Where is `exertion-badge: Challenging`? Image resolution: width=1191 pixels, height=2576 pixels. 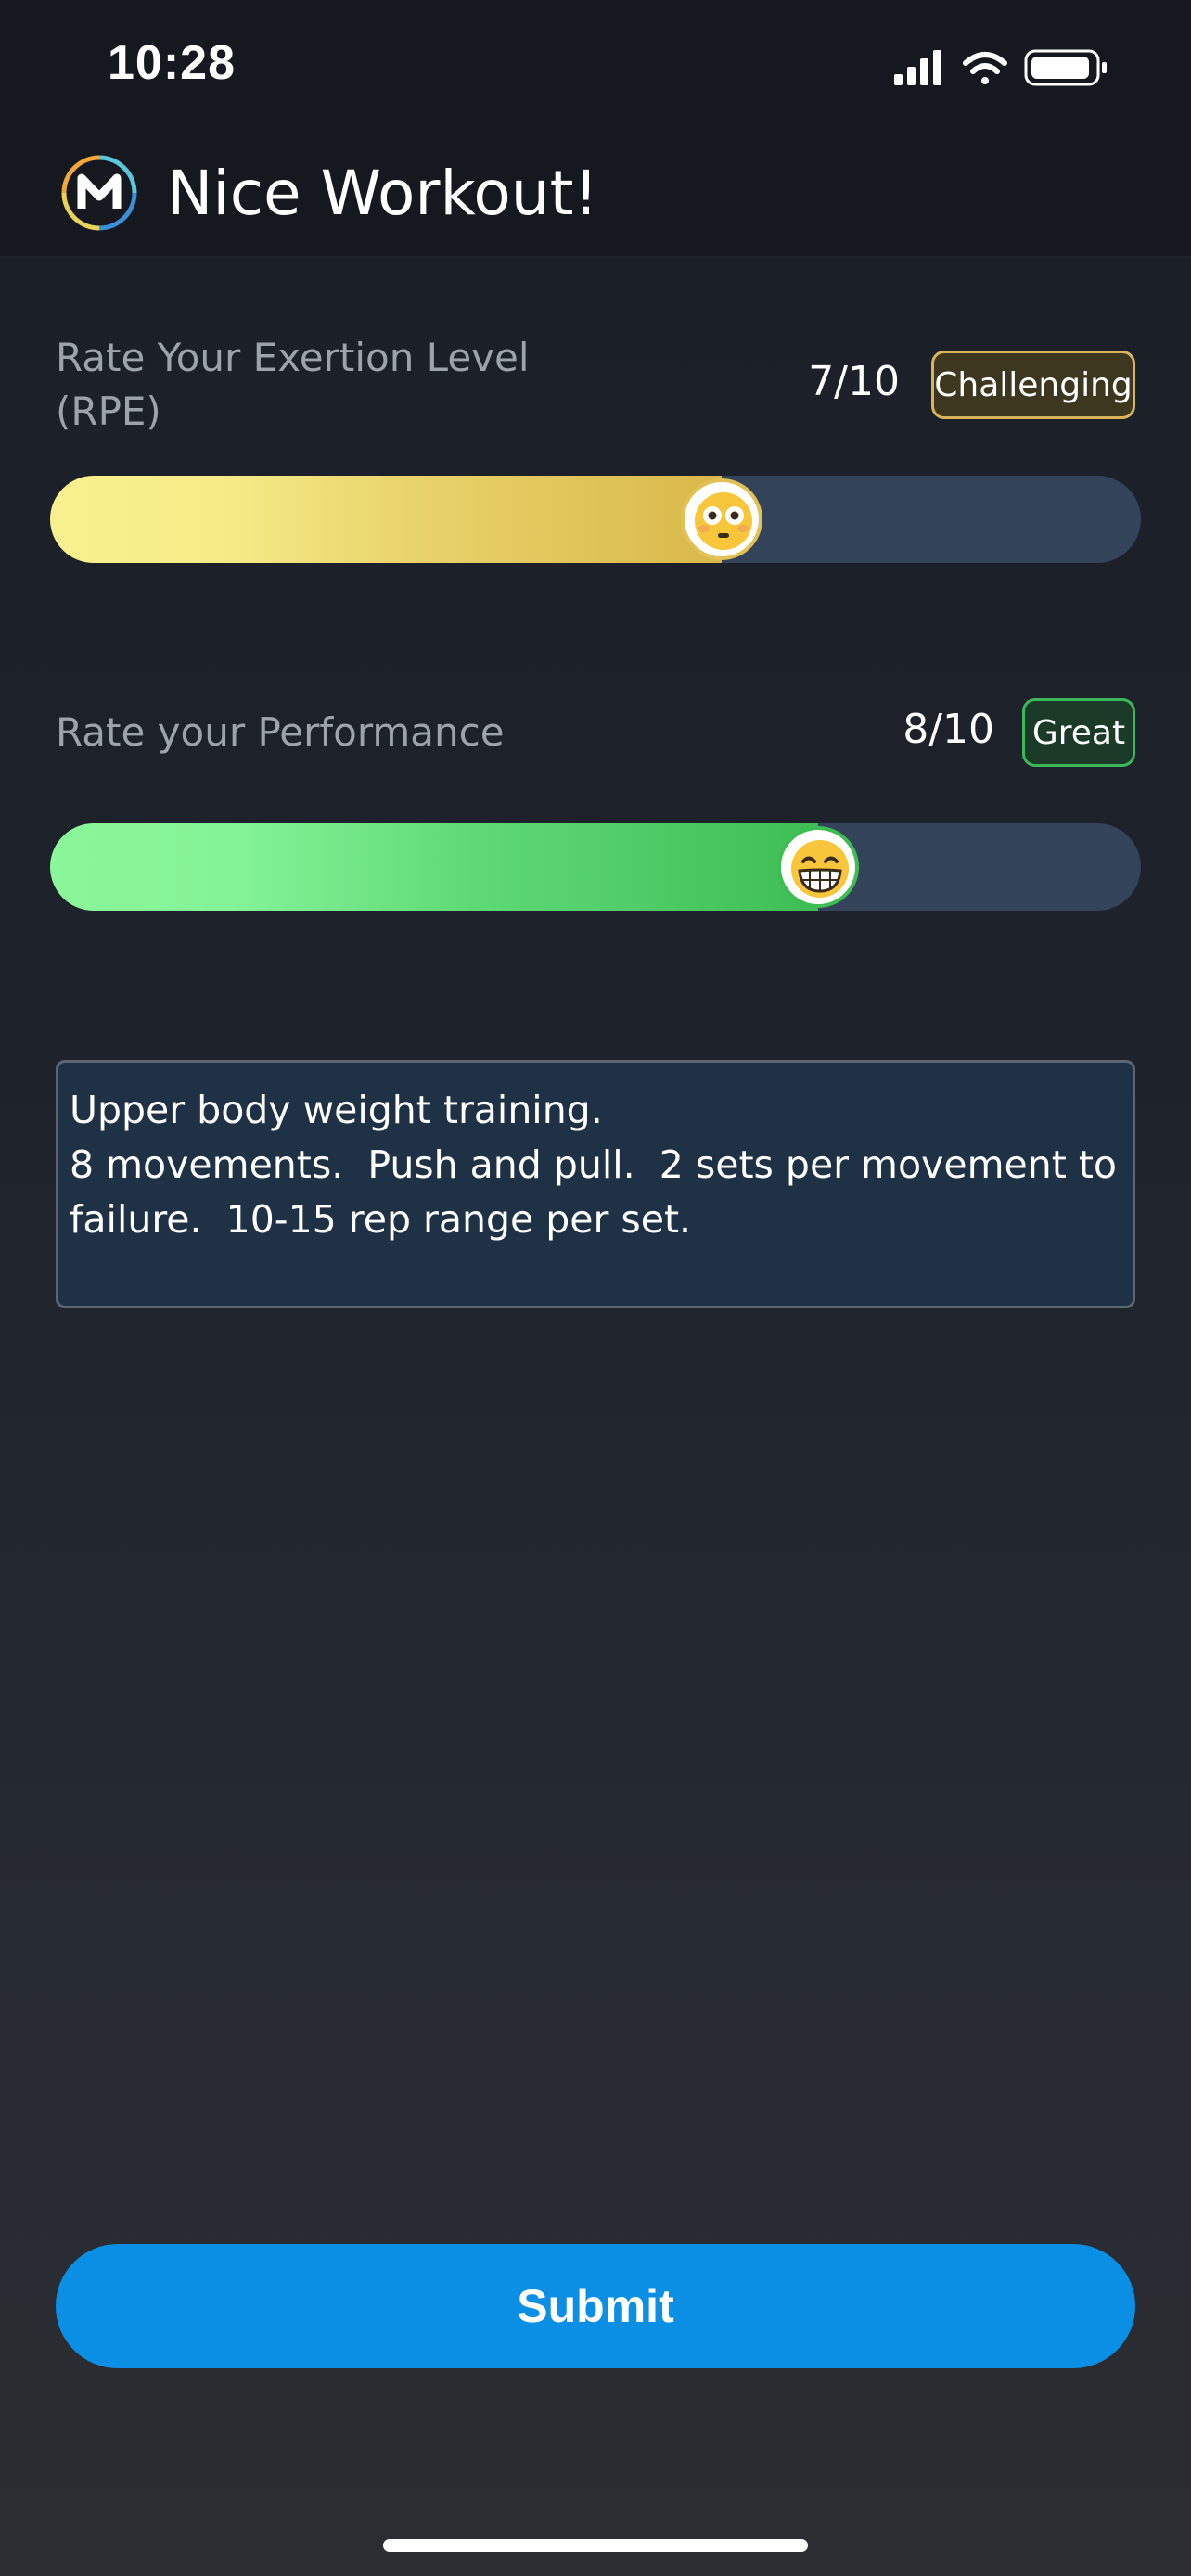 exertion-badge: Challenging is located at coordinates (1033, 385).